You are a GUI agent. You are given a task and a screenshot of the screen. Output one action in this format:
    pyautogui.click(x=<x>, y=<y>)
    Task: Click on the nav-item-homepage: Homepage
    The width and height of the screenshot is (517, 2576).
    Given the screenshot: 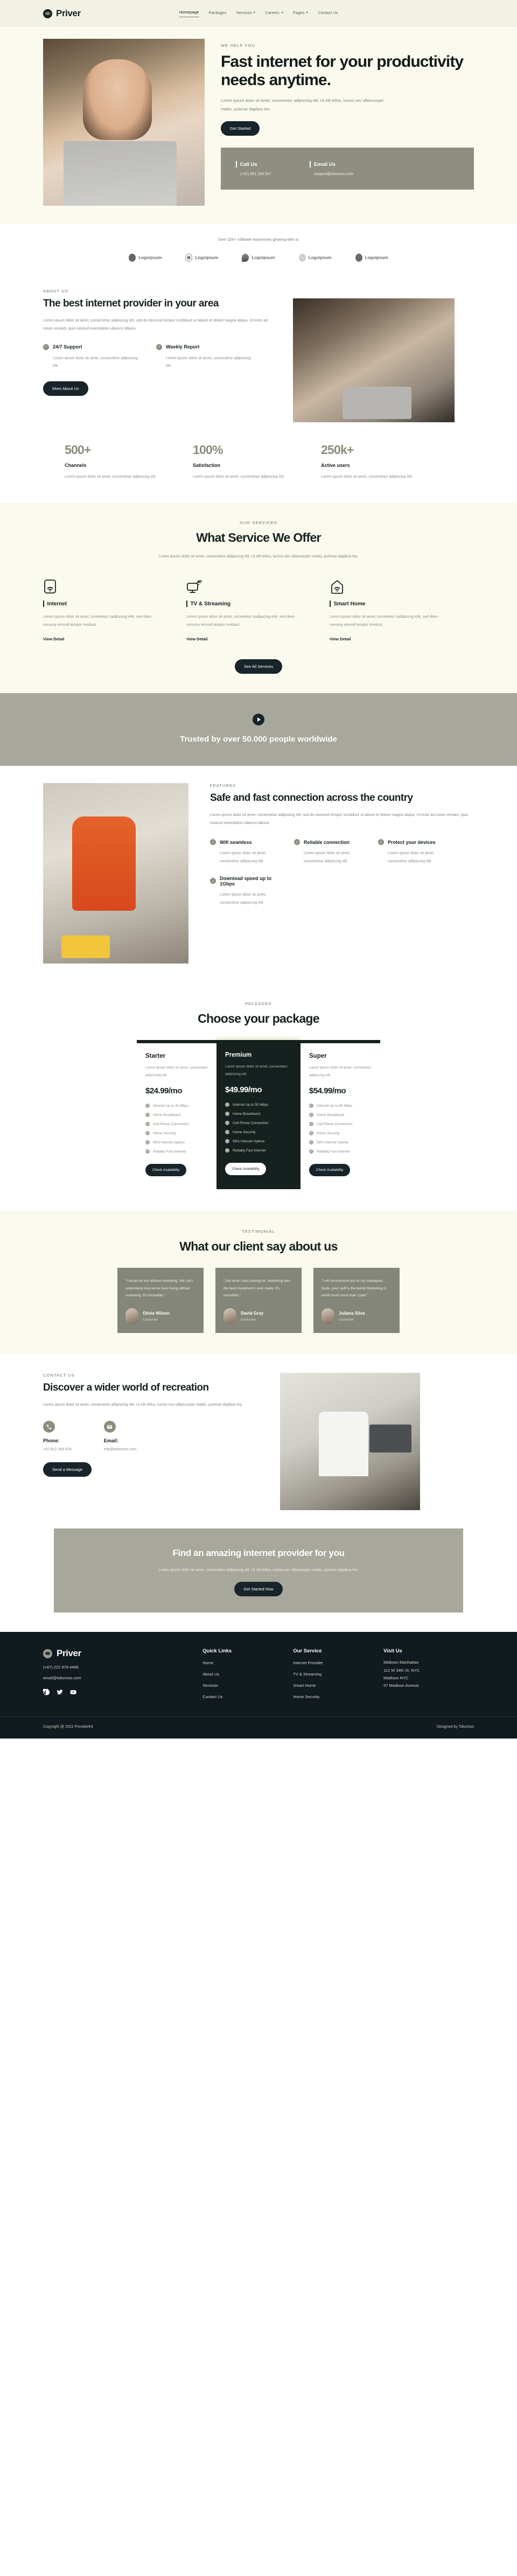 What is the action you would take?
    pyautogui.click(x=189, y=13)
    